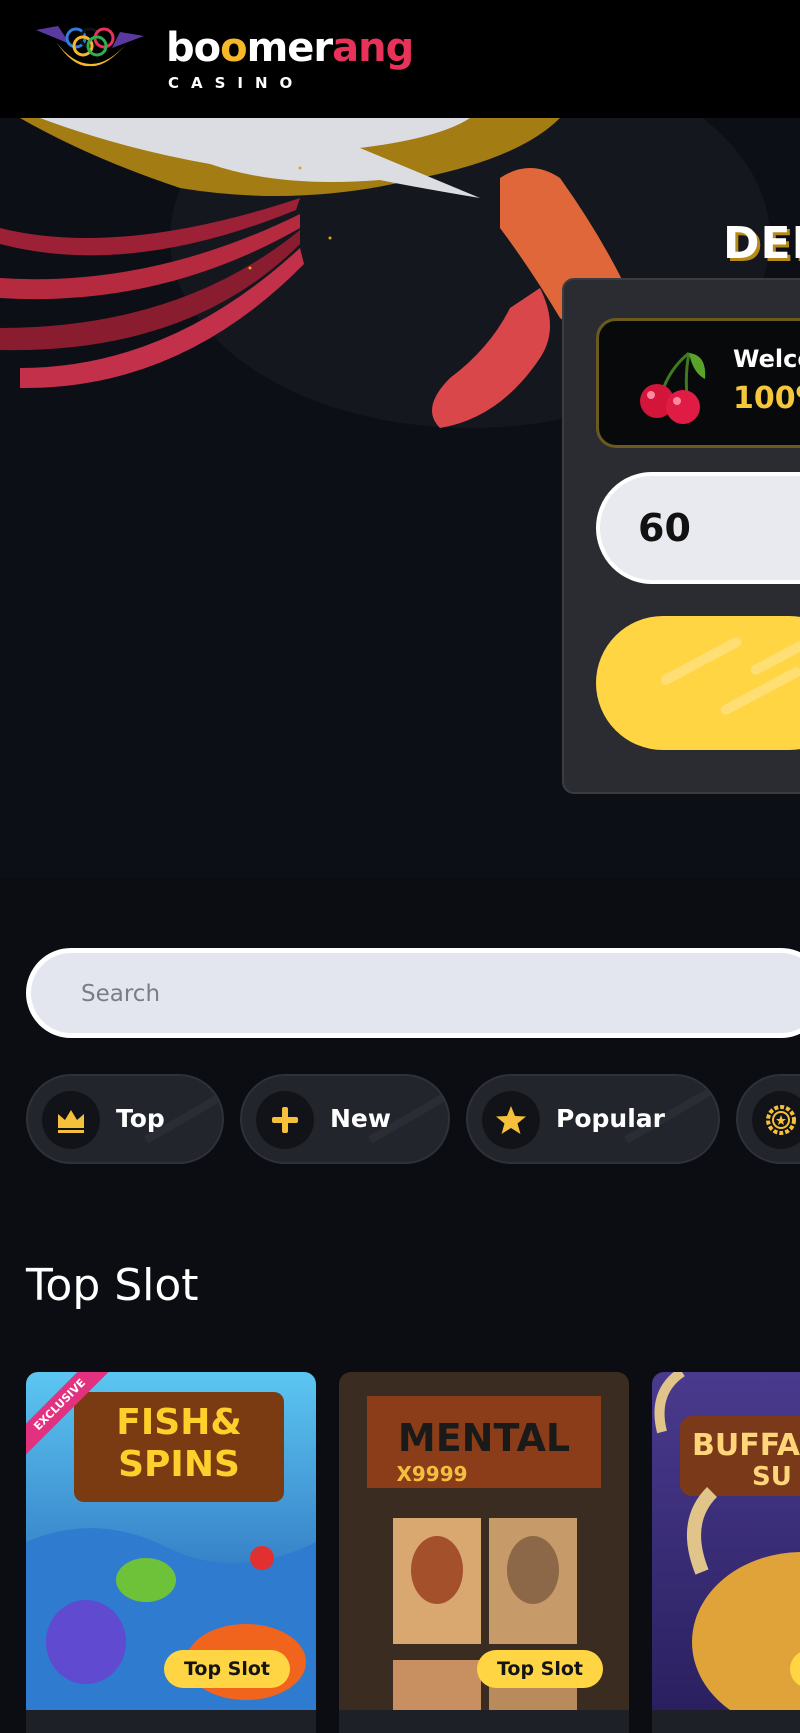 The height and width of the screenshot is (1733, 800). What do you see at coordinates (179, 1422) in the screenshot?
I see `game-title-line1: FISH&` at bounding box center [179, 1422].